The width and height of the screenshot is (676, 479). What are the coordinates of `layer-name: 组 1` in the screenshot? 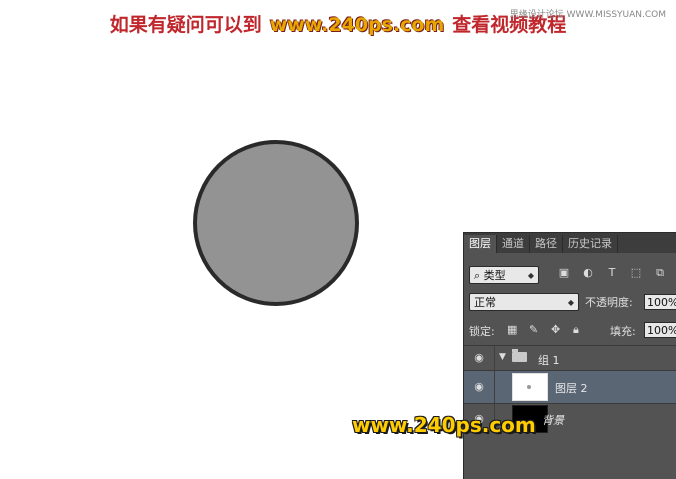 It's located at (549, 360).